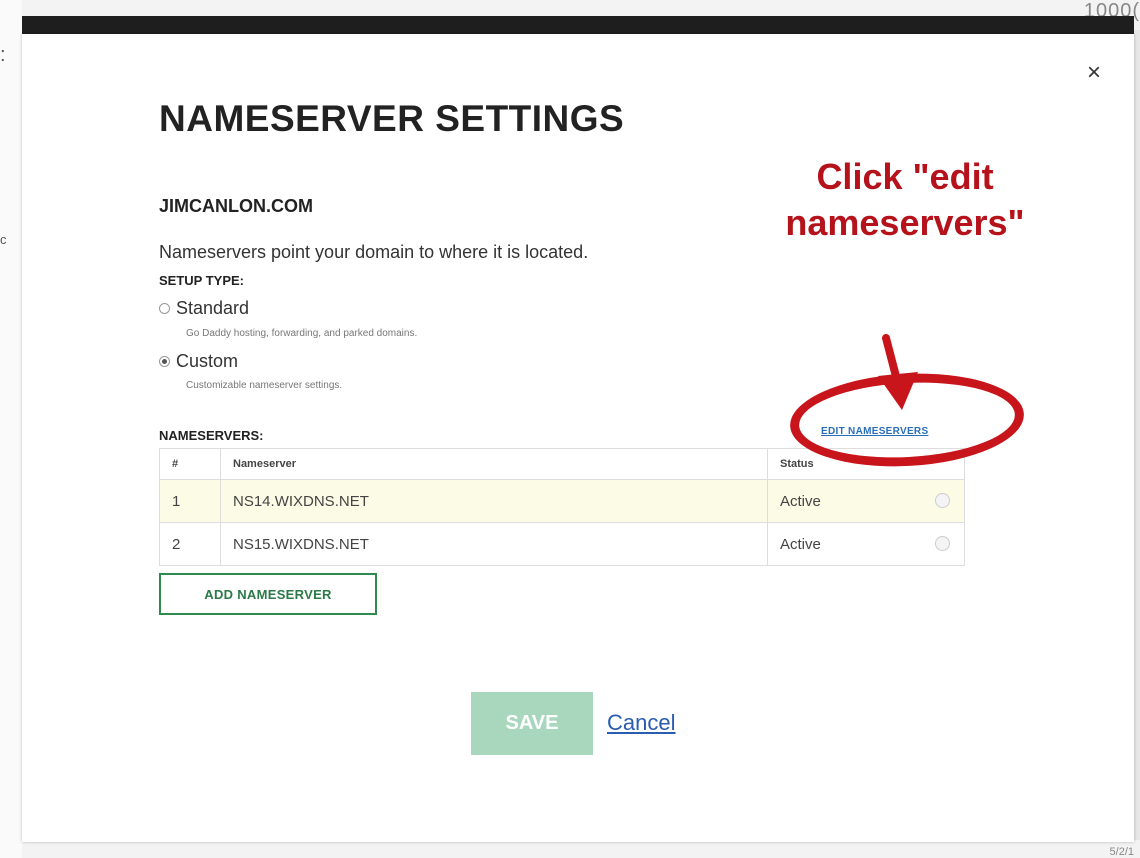  Describe the element at coordinates (905, 200) in the screenshot. I see `annotation-callout: Click "edit nameservers"` at that location.